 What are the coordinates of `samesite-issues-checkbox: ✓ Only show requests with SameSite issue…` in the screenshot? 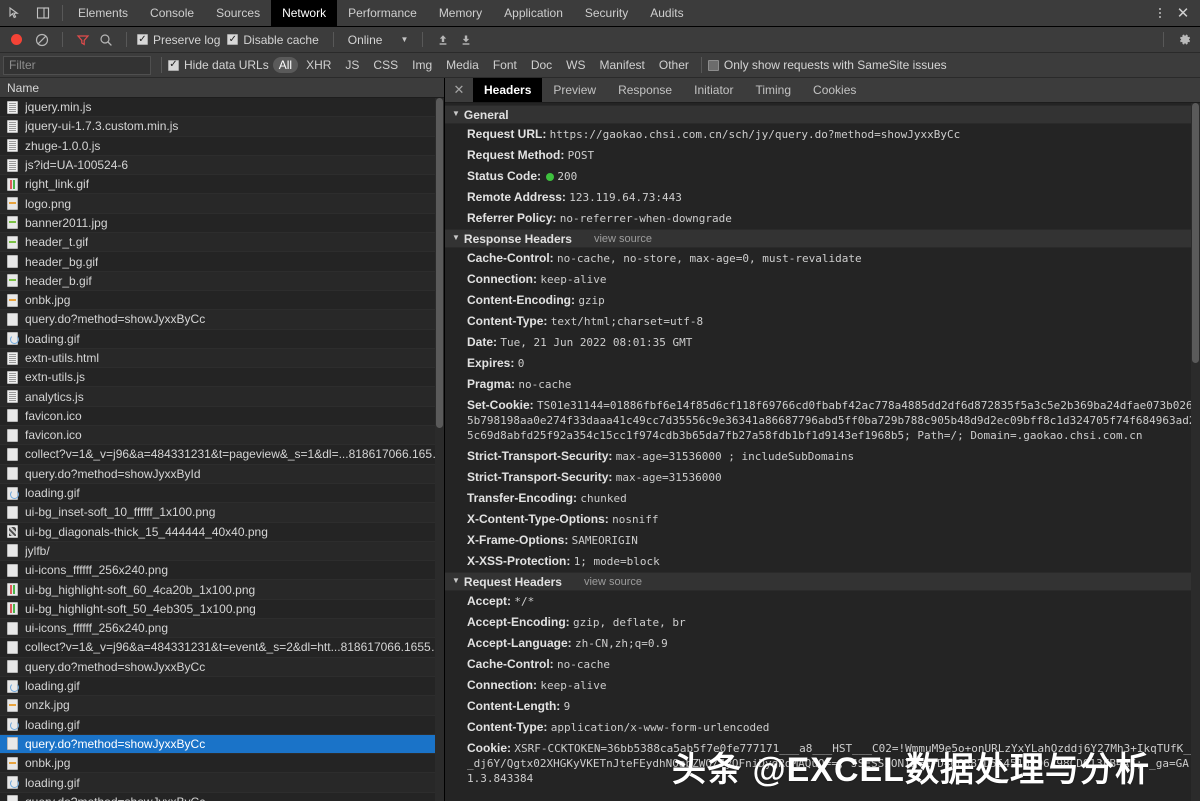 It's located at (827, 65).